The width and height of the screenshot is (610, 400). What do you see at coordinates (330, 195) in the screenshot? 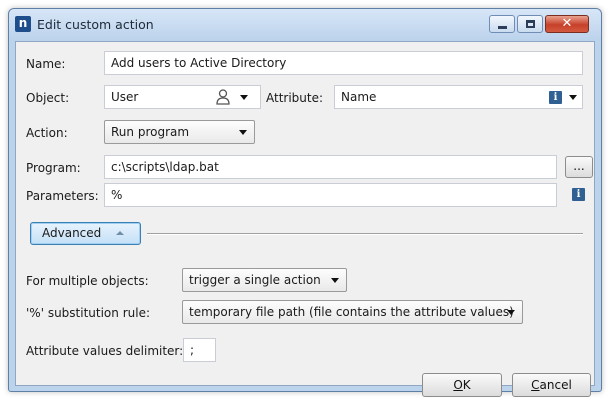
I see `parameters-input: %` at bounding box center [330, 195].